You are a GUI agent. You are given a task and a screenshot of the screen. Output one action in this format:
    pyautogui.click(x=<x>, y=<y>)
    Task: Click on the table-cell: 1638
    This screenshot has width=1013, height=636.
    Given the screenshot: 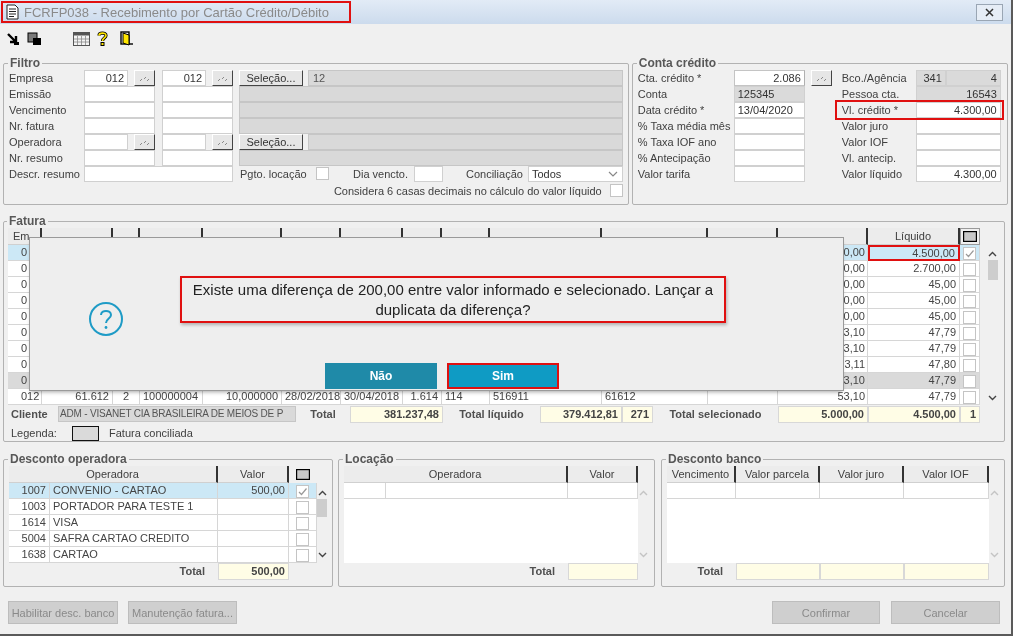 What is the action you would take?
    pyautogui.click(x=29, y=555)
    